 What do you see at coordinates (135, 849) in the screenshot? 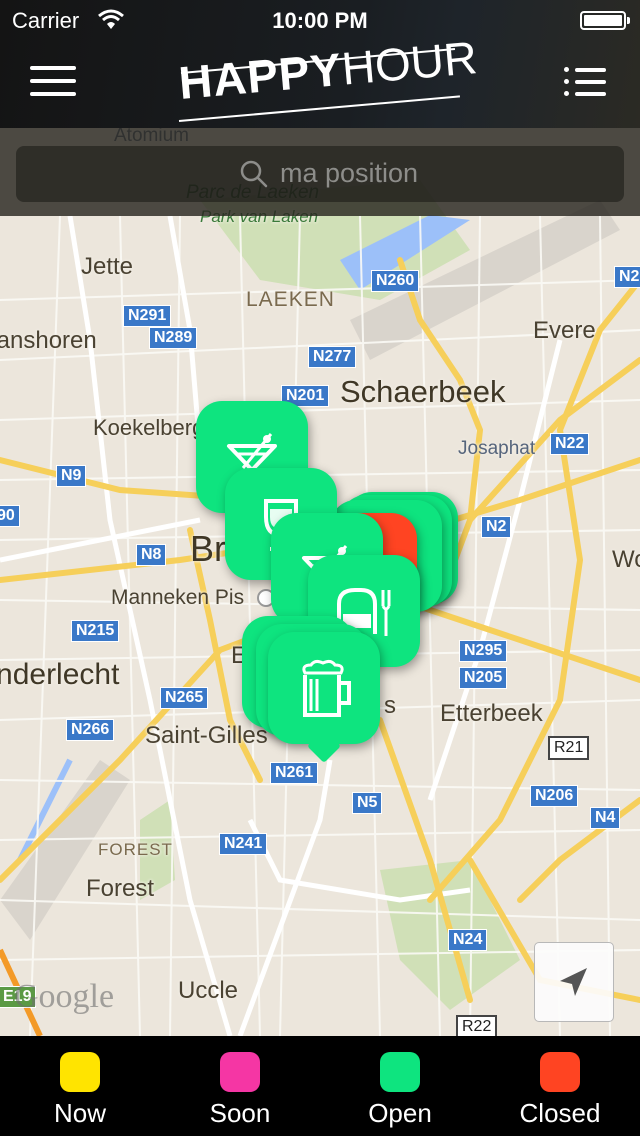
I see `place-label: FOREST` at bounding box center [135, 849].